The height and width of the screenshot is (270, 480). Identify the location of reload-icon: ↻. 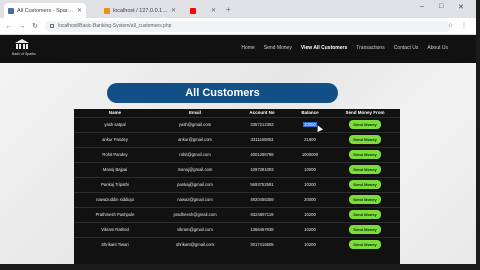
(35, 26).